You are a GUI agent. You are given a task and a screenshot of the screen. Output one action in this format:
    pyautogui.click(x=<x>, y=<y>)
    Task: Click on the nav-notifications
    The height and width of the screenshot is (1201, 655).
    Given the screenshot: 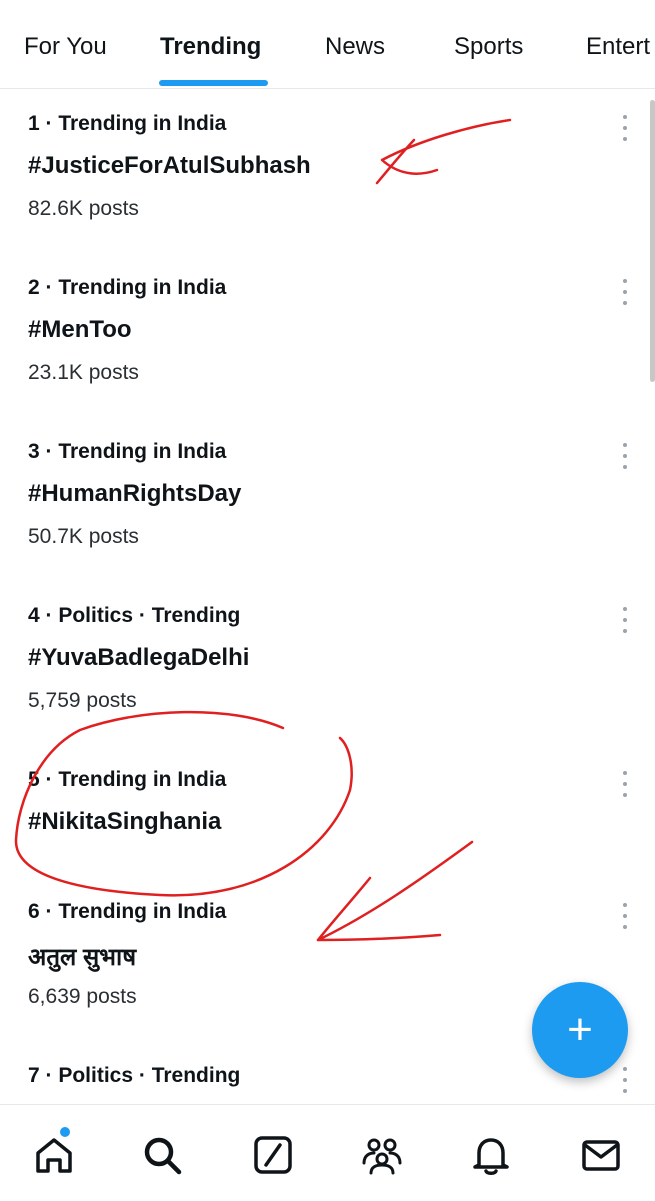 What is the action you would take?
    pyautogui.click(x=491, y=1155)
    